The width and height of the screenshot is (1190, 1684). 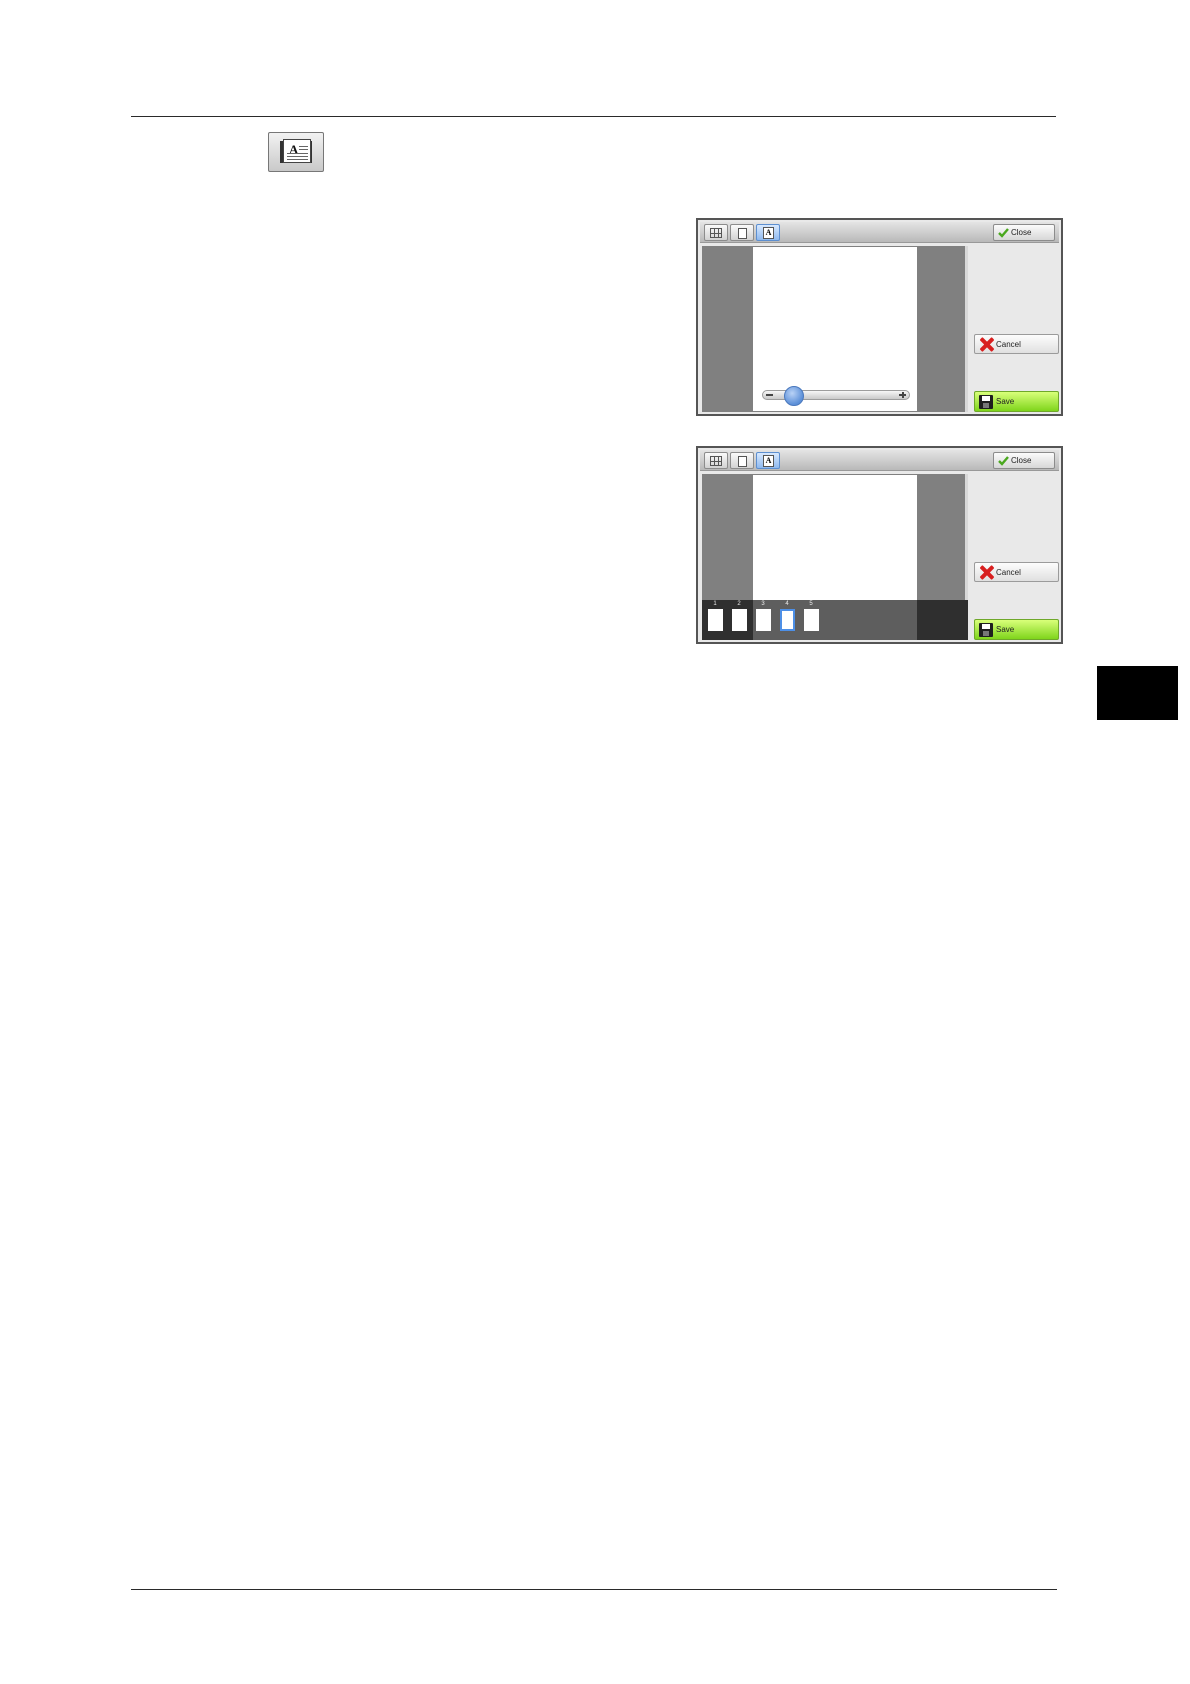 I want to click on page-thumbnail: 3, so click(x=763, y=620).